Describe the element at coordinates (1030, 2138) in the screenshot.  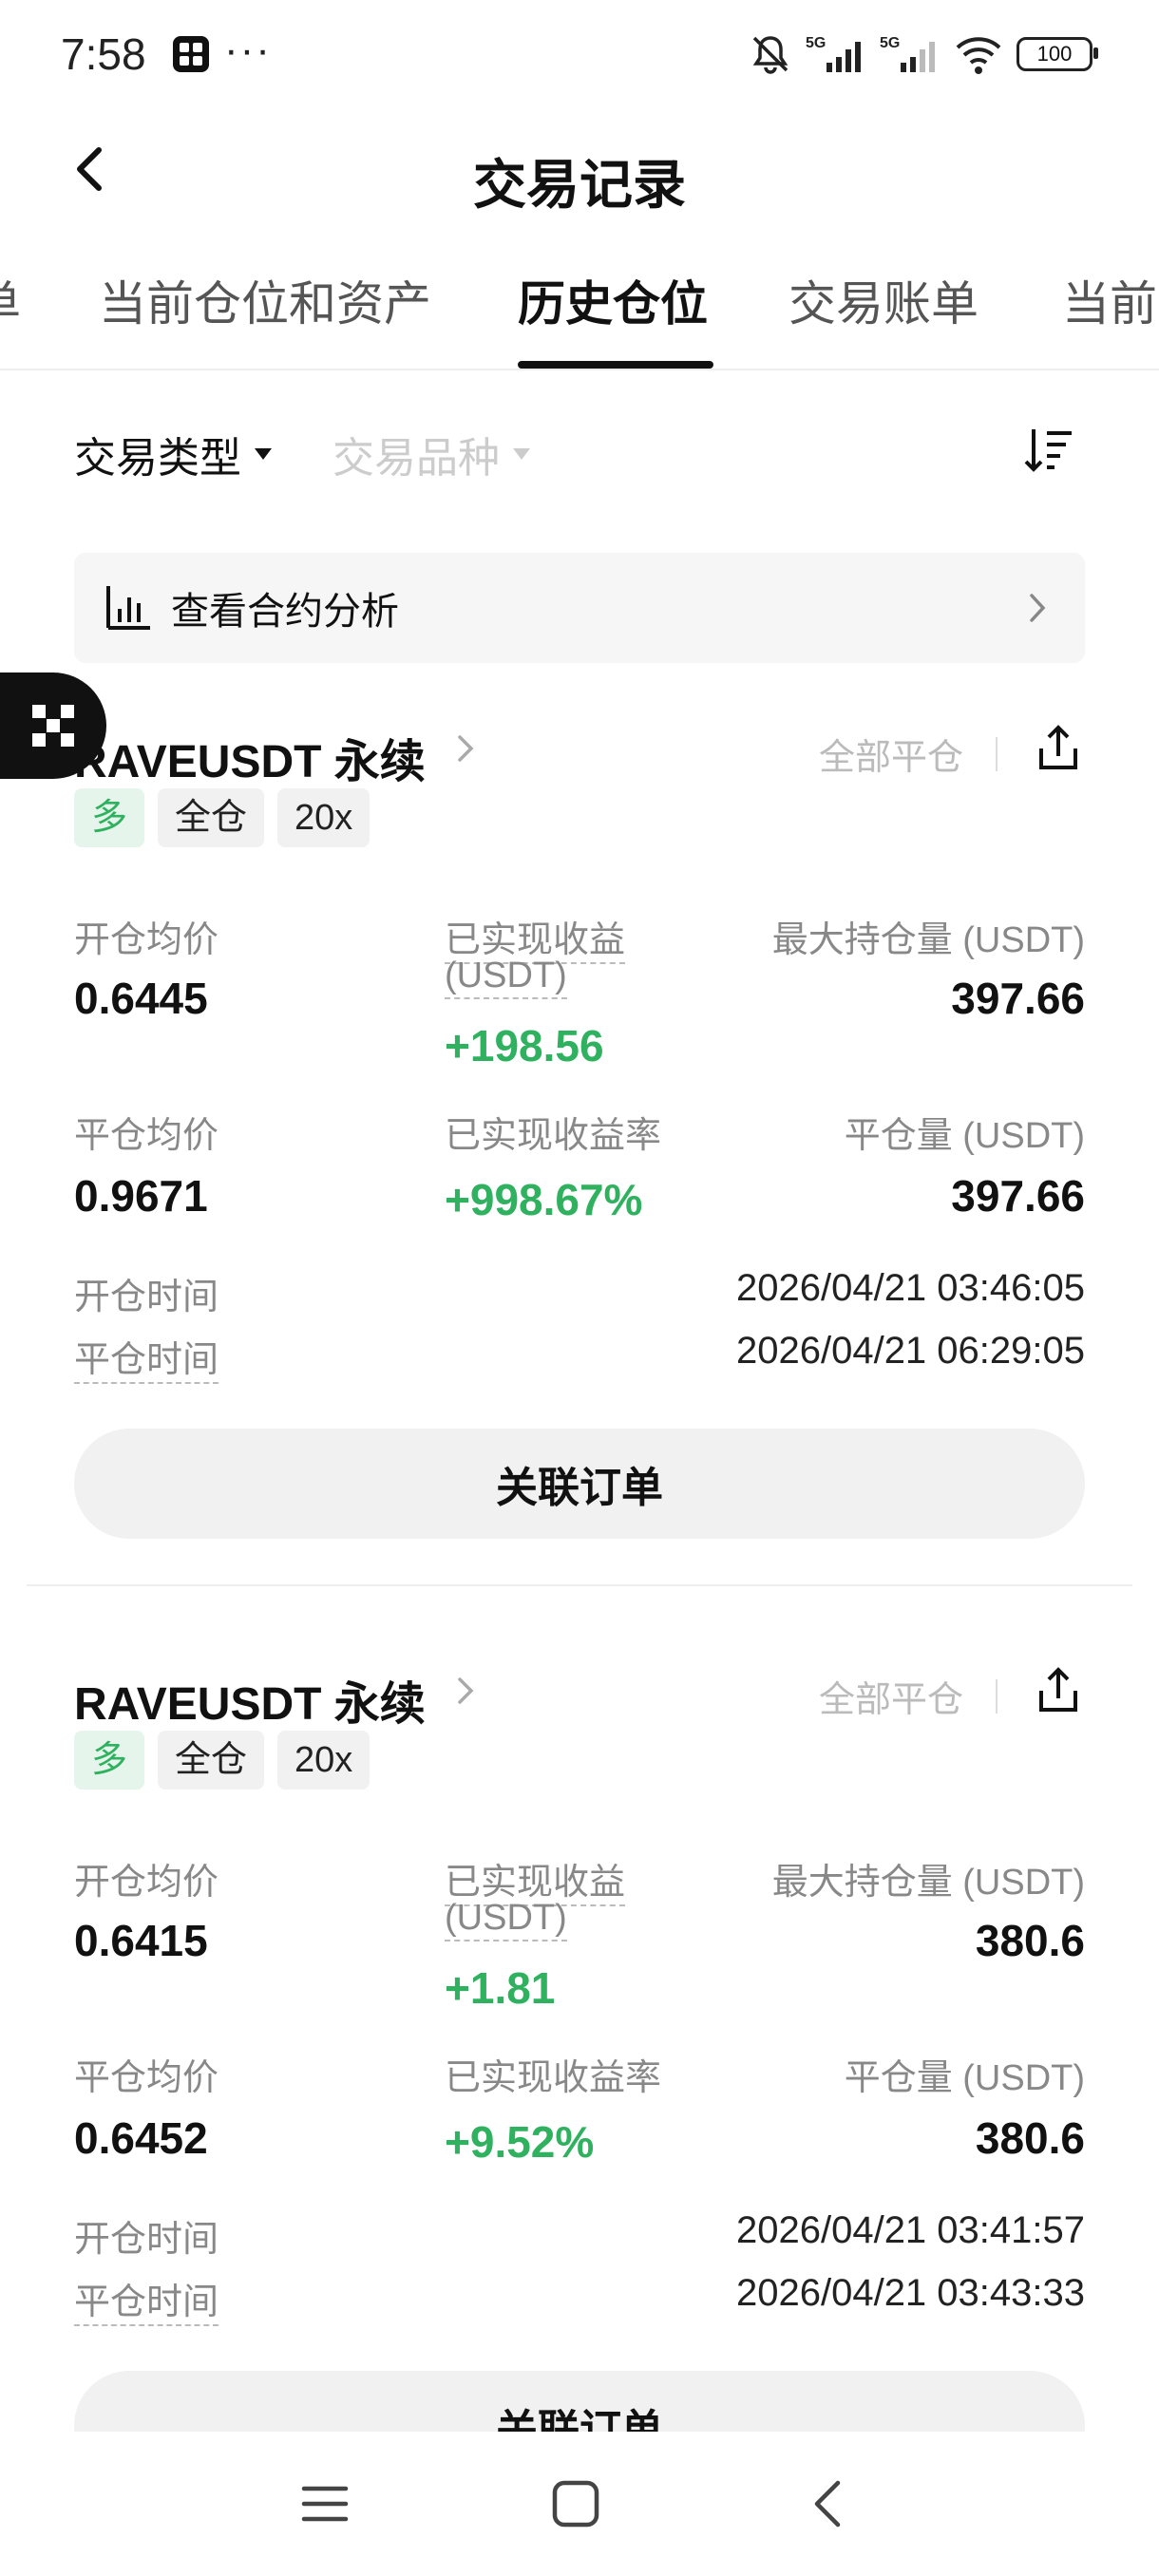
I see `close-amount-value: 380.6` at that location.